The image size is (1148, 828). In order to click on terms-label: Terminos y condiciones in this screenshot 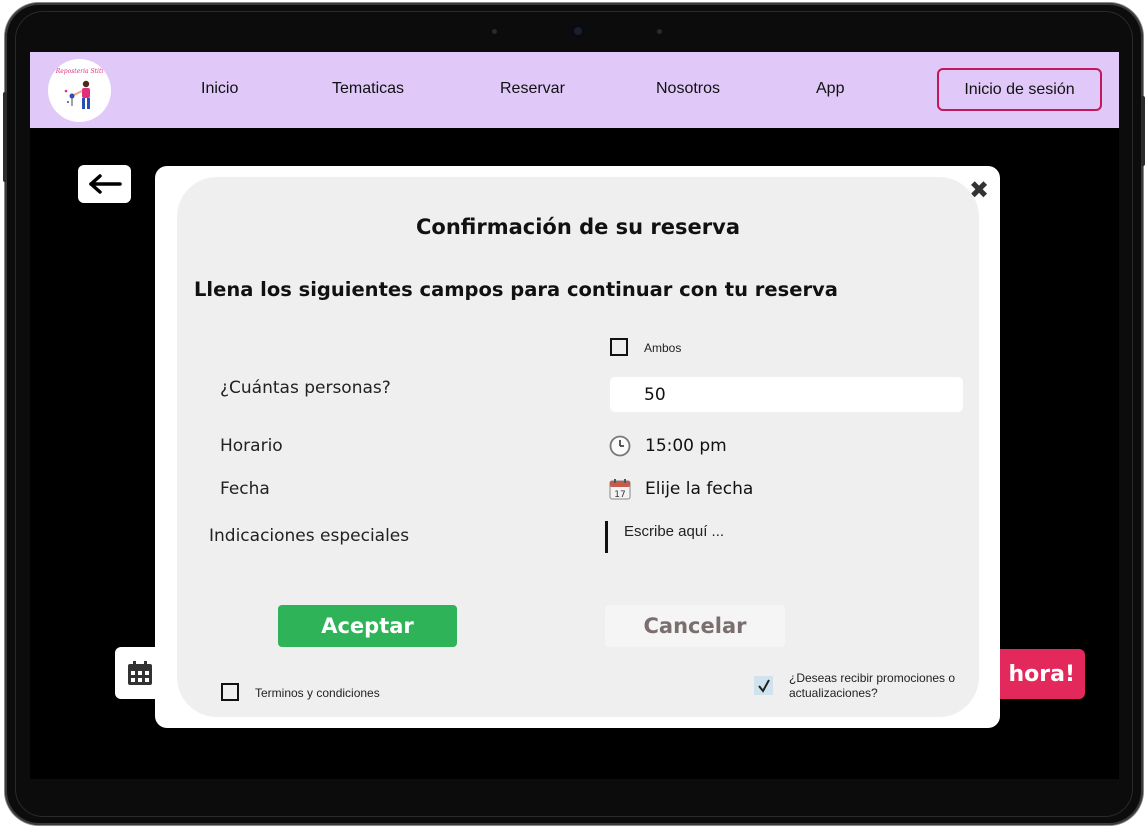, I will do `click(317, 693)`.